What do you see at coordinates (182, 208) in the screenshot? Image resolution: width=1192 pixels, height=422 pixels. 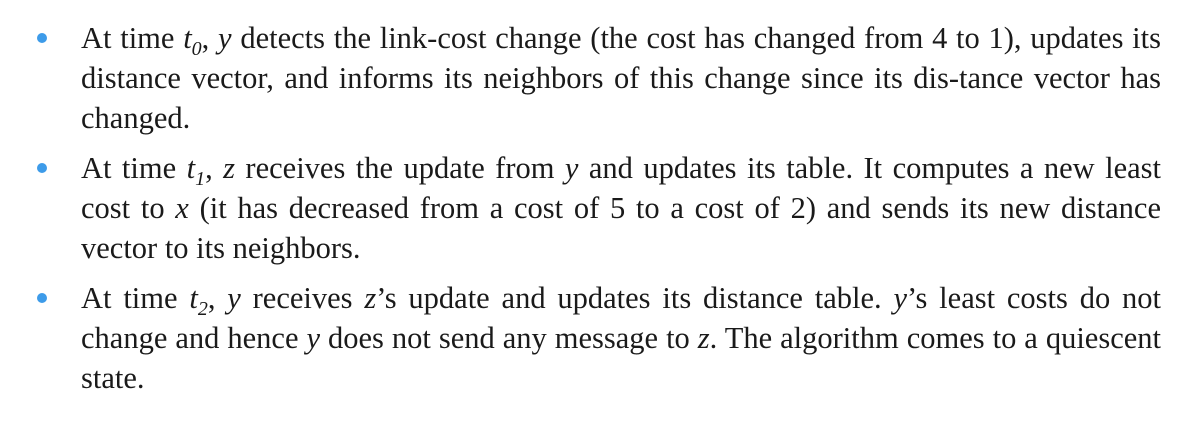 I see `math-variable: x` at bounding box center [182, 208].